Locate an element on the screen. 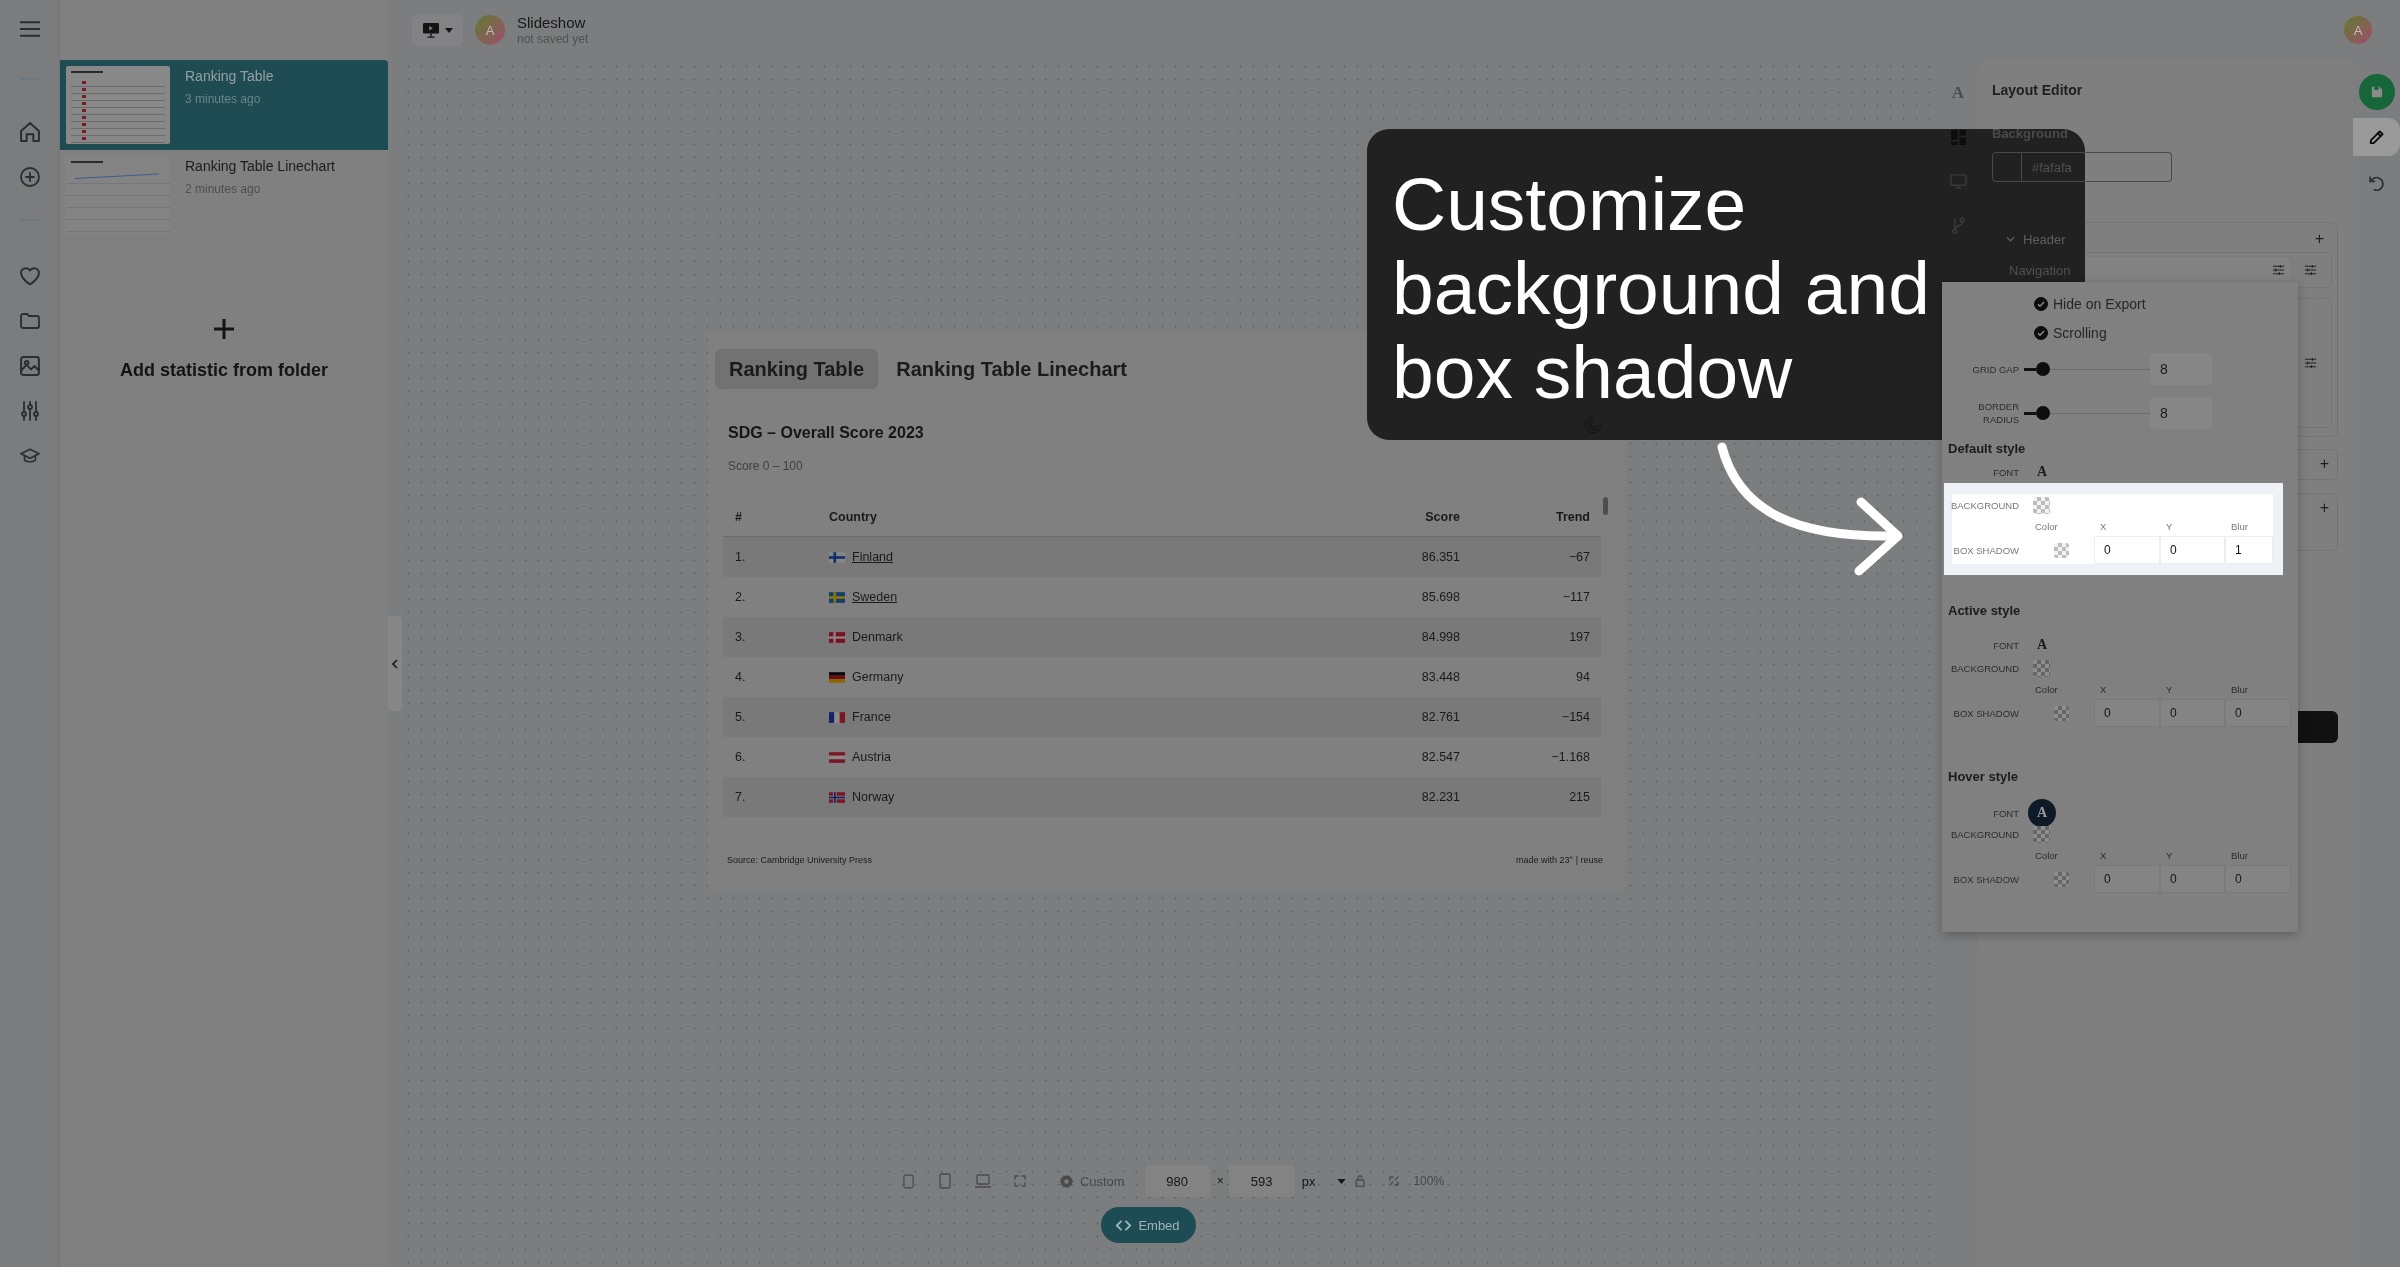 The height and width of the screenshot is (1267, 2400). resize-icon is located at coordinates (1394, 1181).